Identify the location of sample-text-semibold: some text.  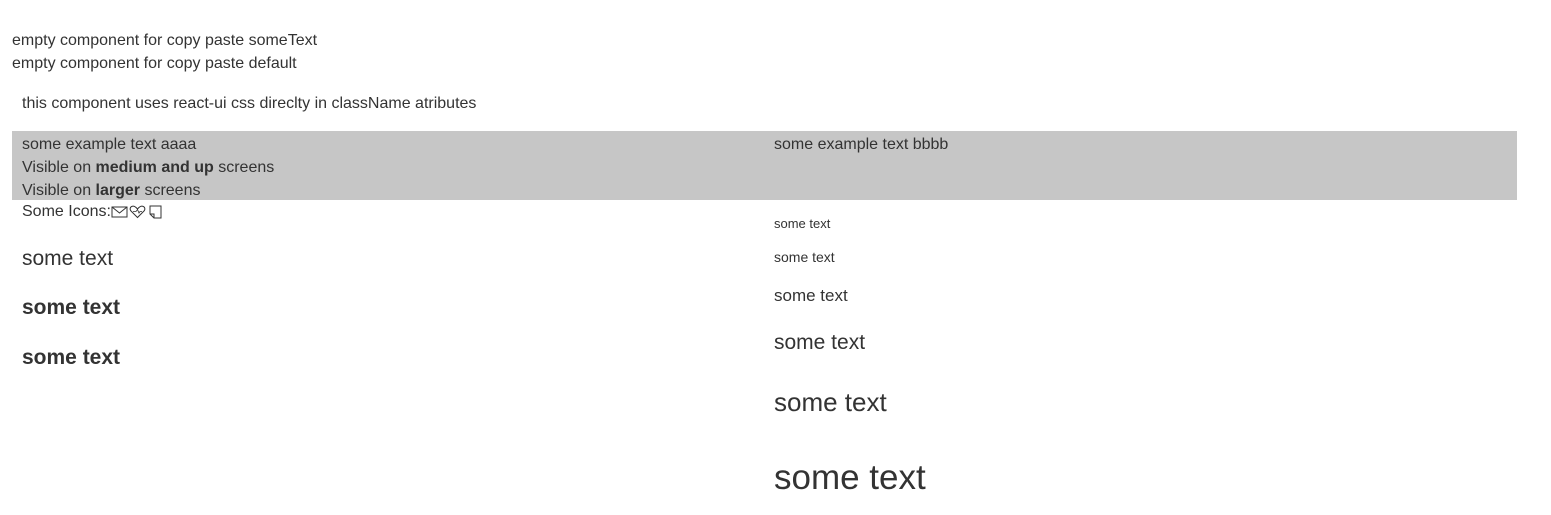
(71, 307).